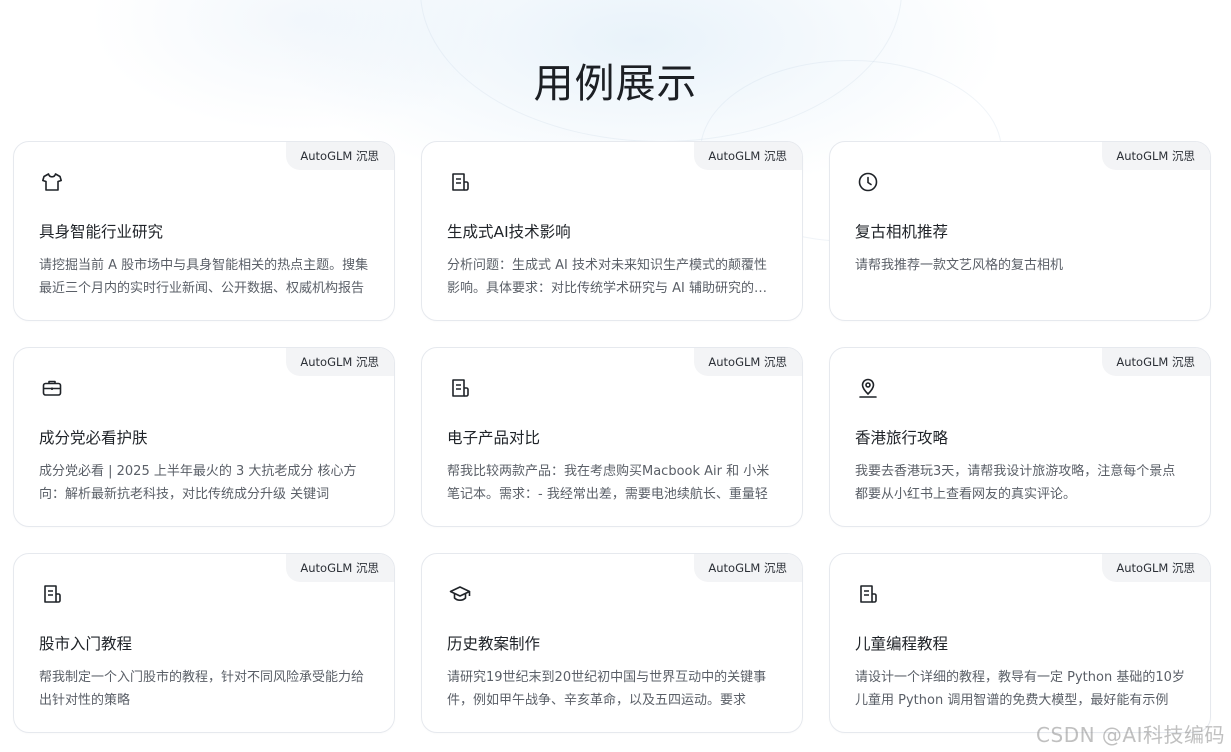 This screenshot has width=1231, height=752. I want to click on watermark: CSDN @AI科技编码, so click(1130, 735).